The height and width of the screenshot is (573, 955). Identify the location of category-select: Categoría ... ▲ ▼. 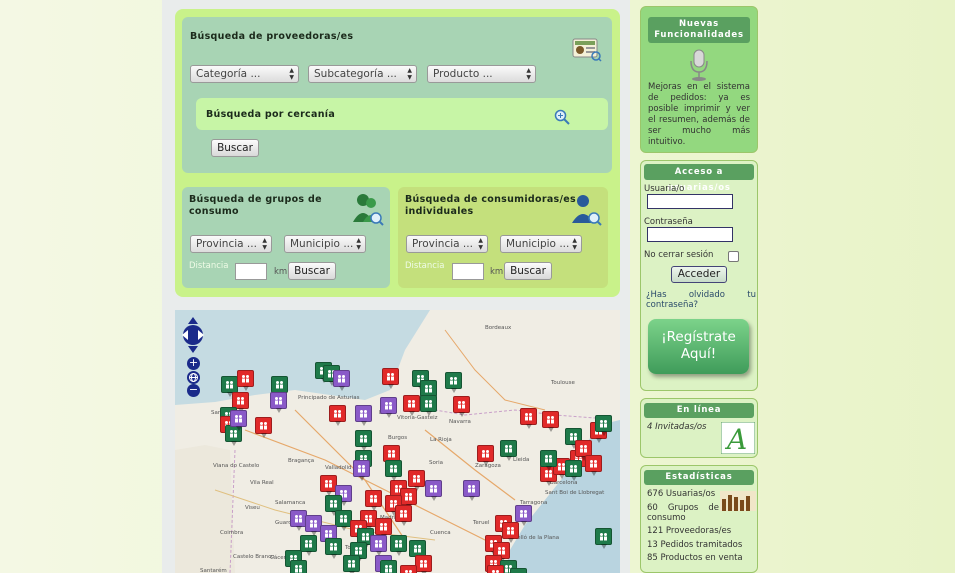
(244, 74).